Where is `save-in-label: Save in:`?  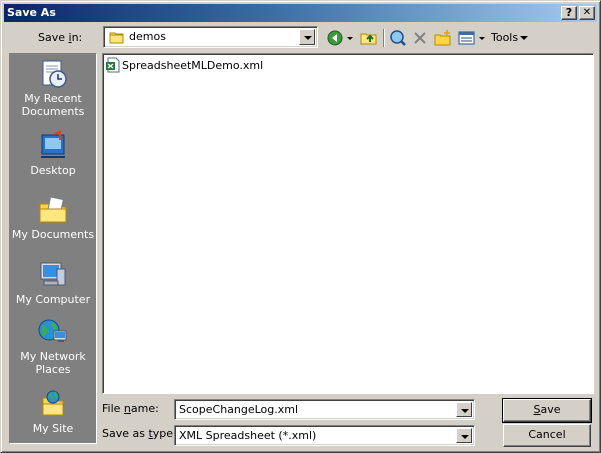
save-in-label: Save in: is located at coordinates (60, 37).